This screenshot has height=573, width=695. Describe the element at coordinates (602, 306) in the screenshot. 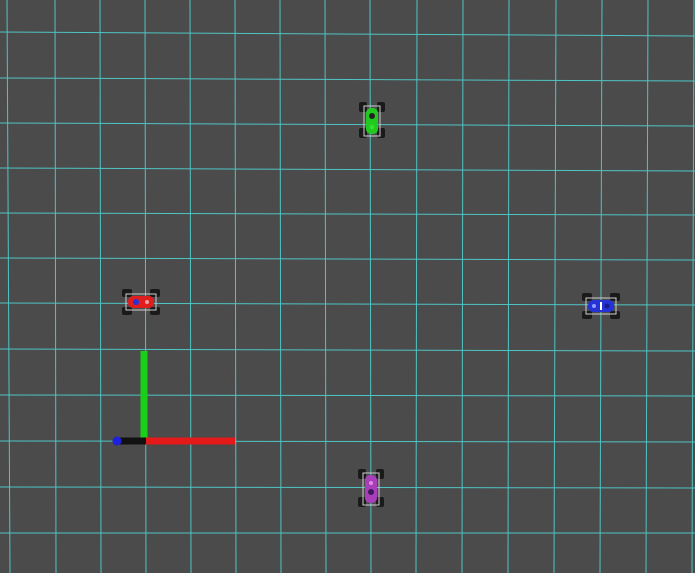

I see `vehicle-blue` at that location.